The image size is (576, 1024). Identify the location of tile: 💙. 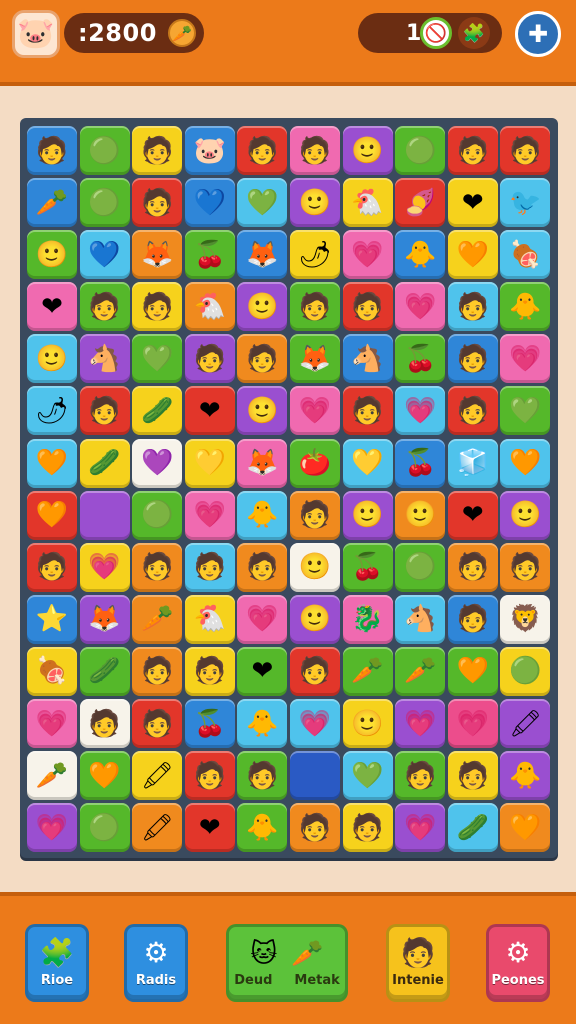
(209, 203).